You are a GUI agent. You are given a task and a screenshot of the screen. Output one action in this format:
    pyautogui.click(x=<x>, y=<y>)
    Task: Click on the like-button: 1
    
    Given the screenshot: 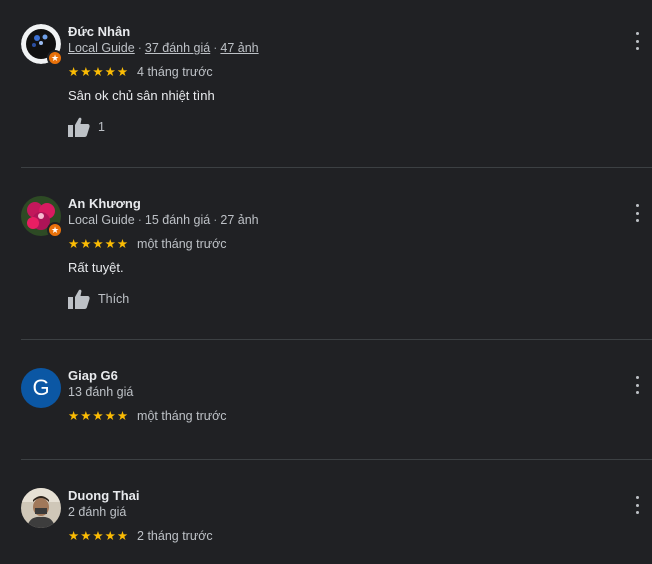 What is the action you would take?
    pyautogui.click(x=86, y=127)
    